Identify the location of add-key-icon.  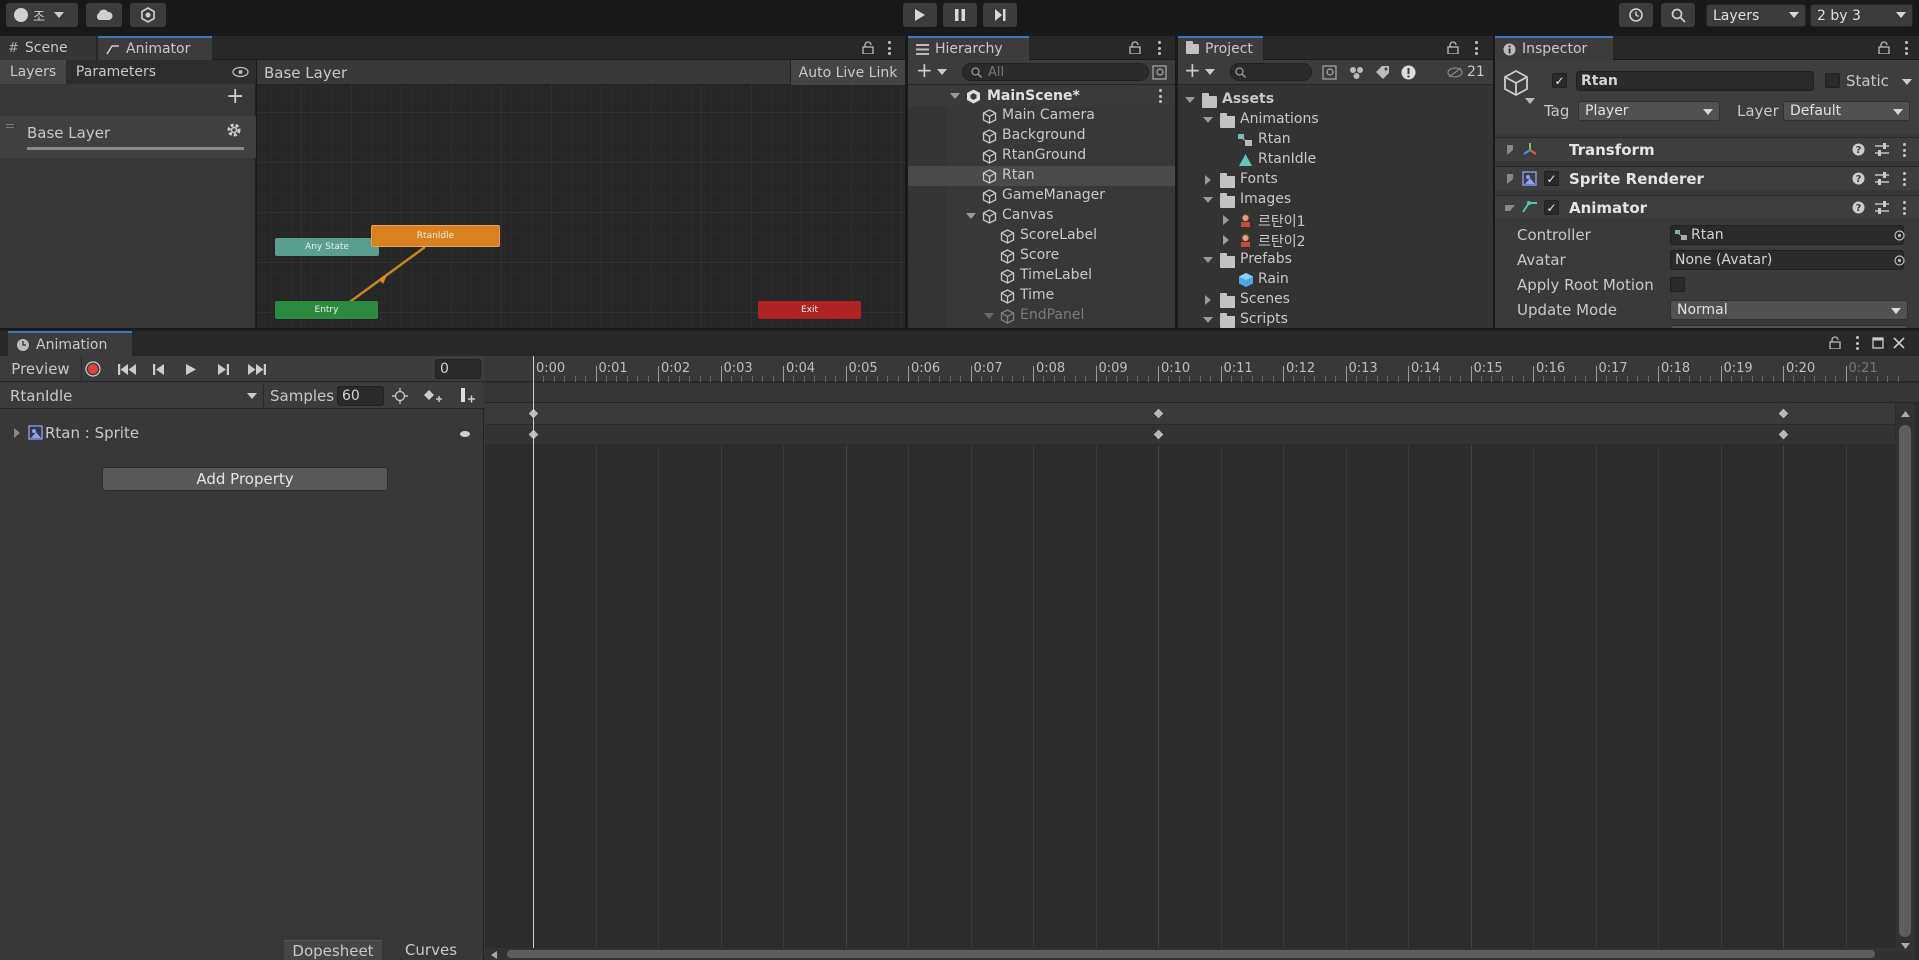
(433, 396).